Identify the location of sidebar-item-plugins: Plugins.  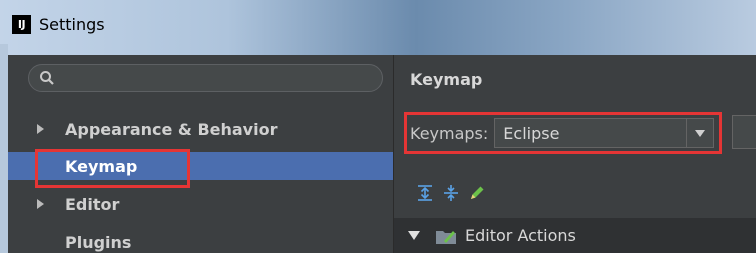
(200, 242).